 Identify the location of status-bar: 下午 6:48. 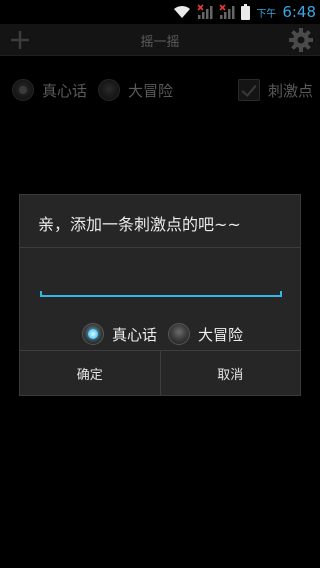
(160, 12).